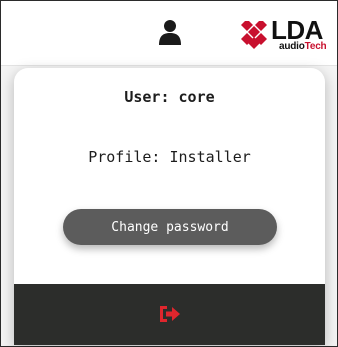 The width and height of the screenshot is (338, 347). What do you see at coordinates (315, 46) in the screenshot?
I see `logo-sub-suffix: Tech` at bounding box center [315, 46].